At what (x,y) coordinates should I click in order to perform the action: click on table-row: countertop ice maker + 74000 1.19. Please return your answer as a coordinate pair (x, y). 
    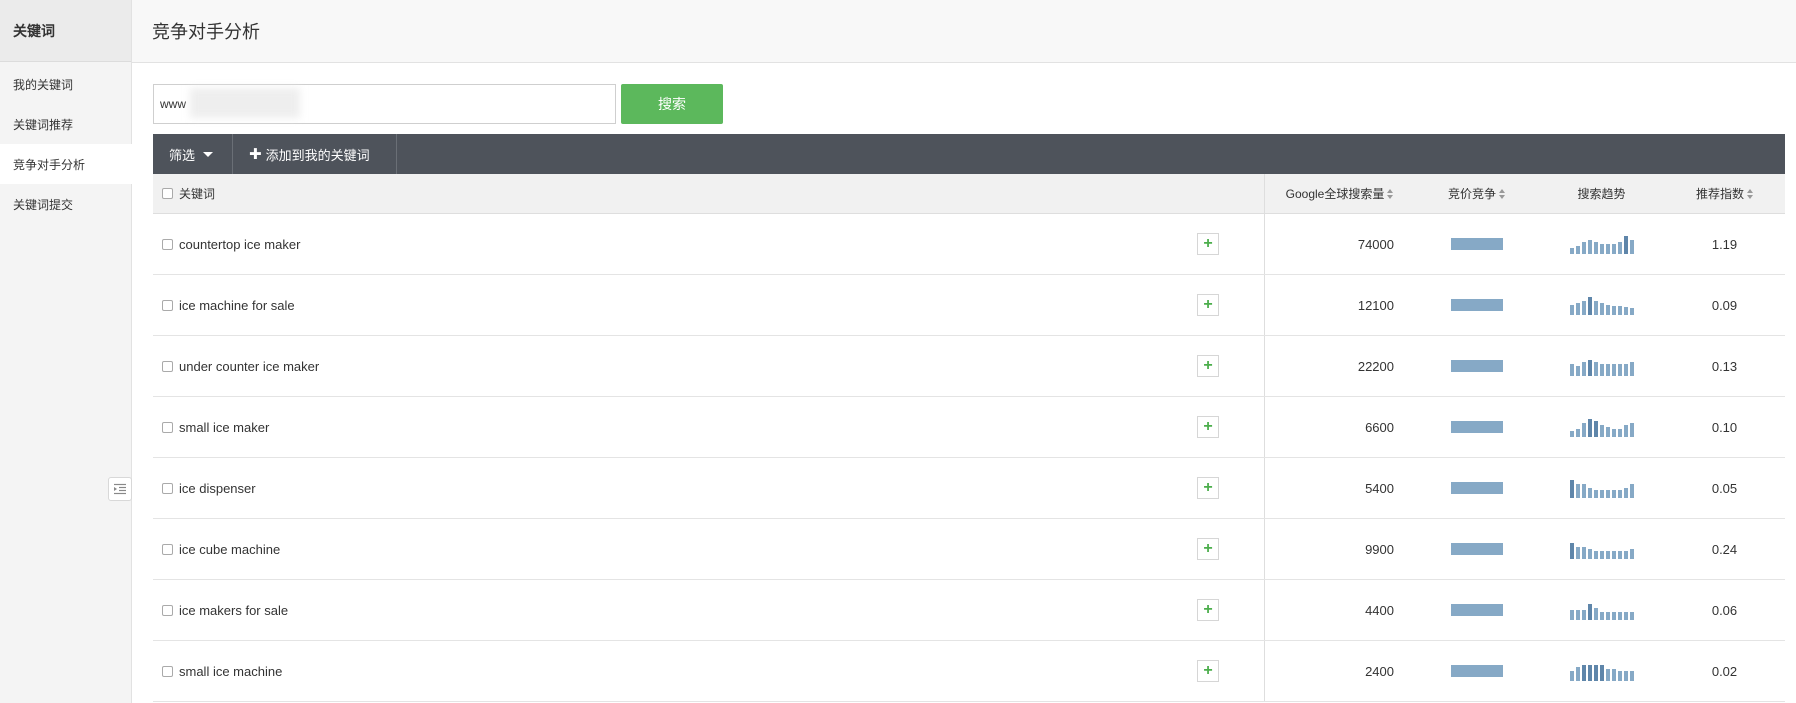
    Looking at the image, I should click on (969, 244).